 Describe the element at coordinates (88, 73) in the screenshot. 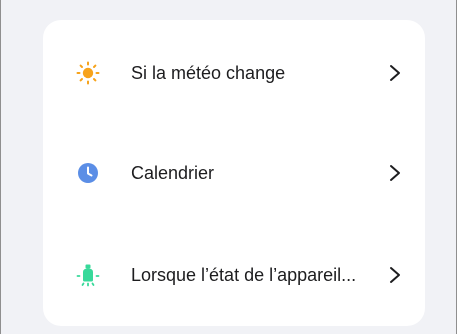

I see `sun-icon` at that location.